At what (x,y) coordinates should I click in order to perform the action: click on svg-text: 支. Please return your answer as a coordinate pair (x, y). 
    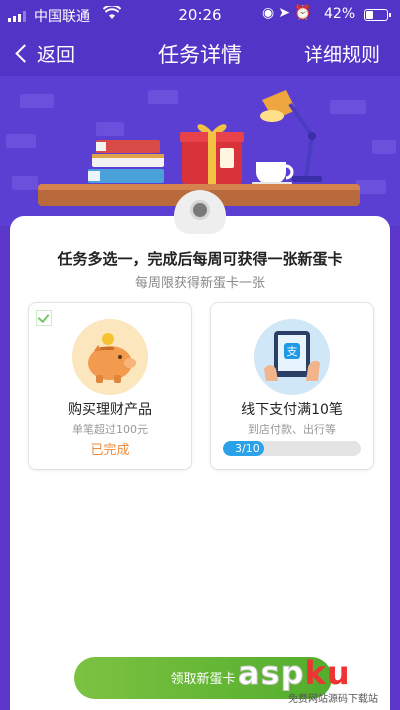
    Looking at the image, I should click on (292, 351).